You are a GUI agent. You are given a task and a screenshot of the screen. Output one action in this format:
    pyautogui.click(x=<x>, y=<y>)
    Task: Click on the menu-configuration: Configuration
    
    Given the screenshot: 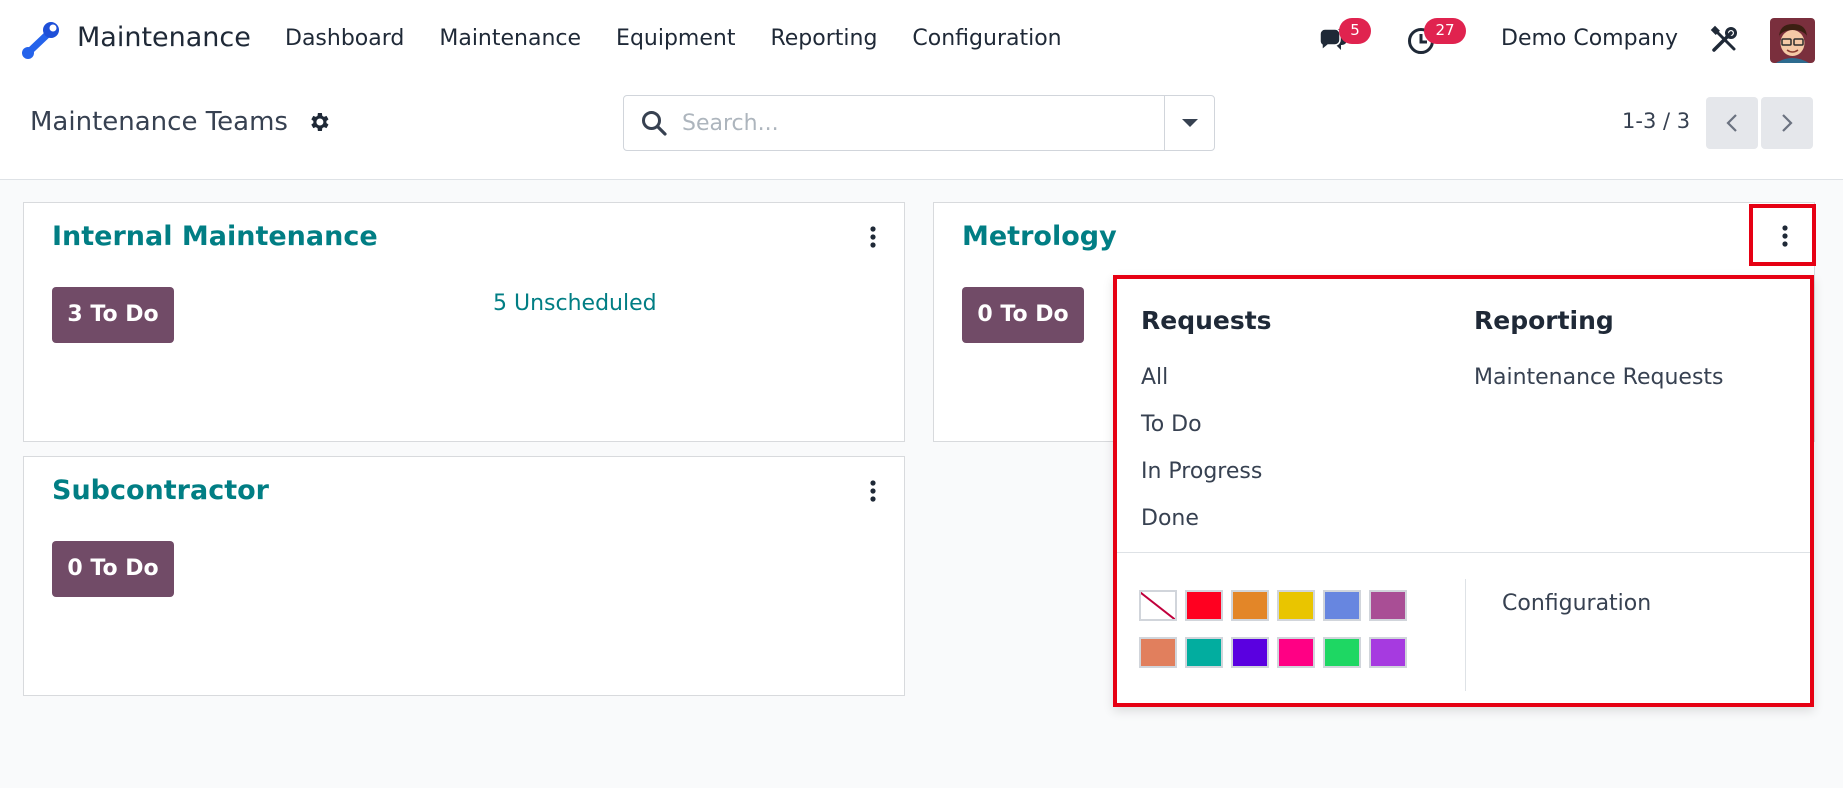 What is the action you would take?
    pyautogui.click(x=986, y=38)
    